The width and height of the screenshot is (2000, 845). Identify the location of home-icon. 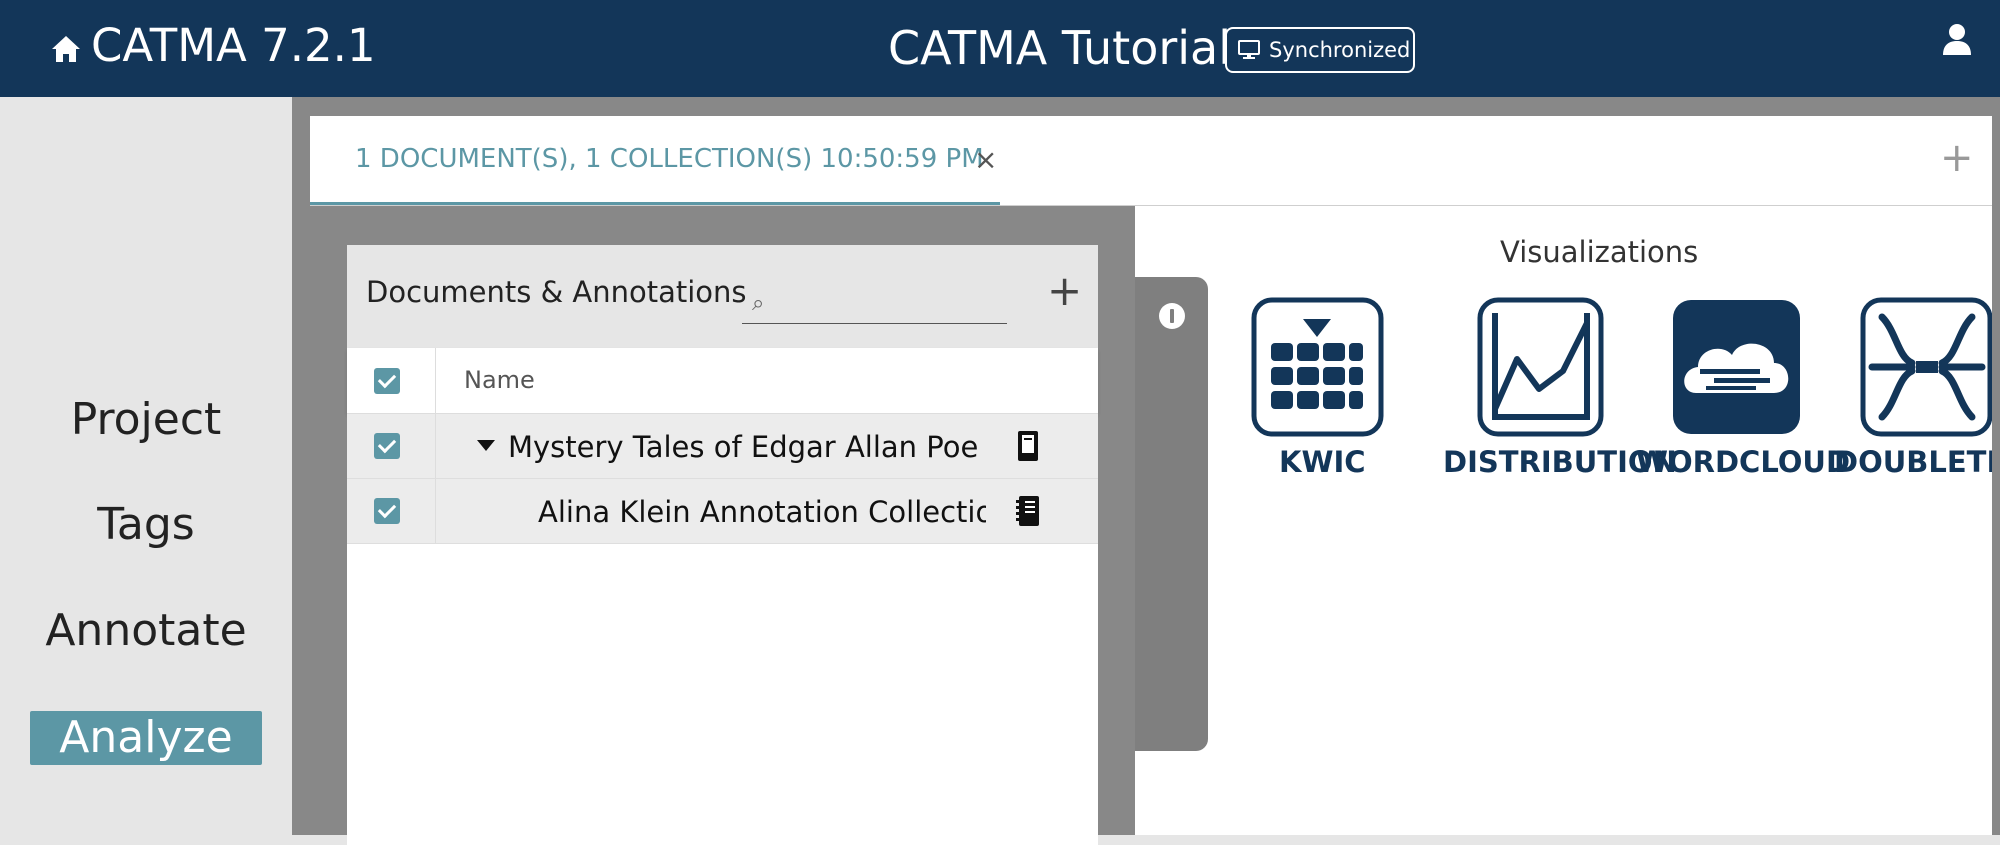
(66, 49).